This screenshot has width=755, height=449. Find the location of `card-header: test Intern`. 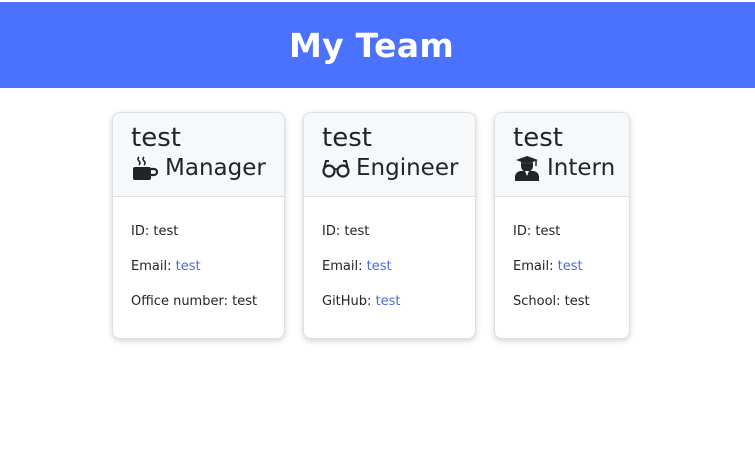

card-header: test Intern is located at coordinates (562, 155).